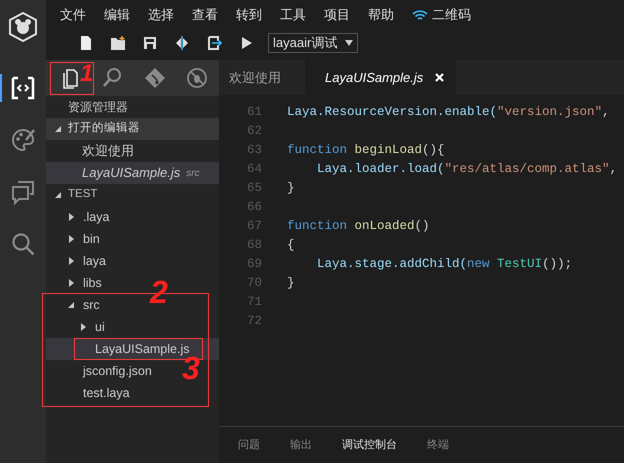  I want to click on folder-item: ui, so click(100, 327).